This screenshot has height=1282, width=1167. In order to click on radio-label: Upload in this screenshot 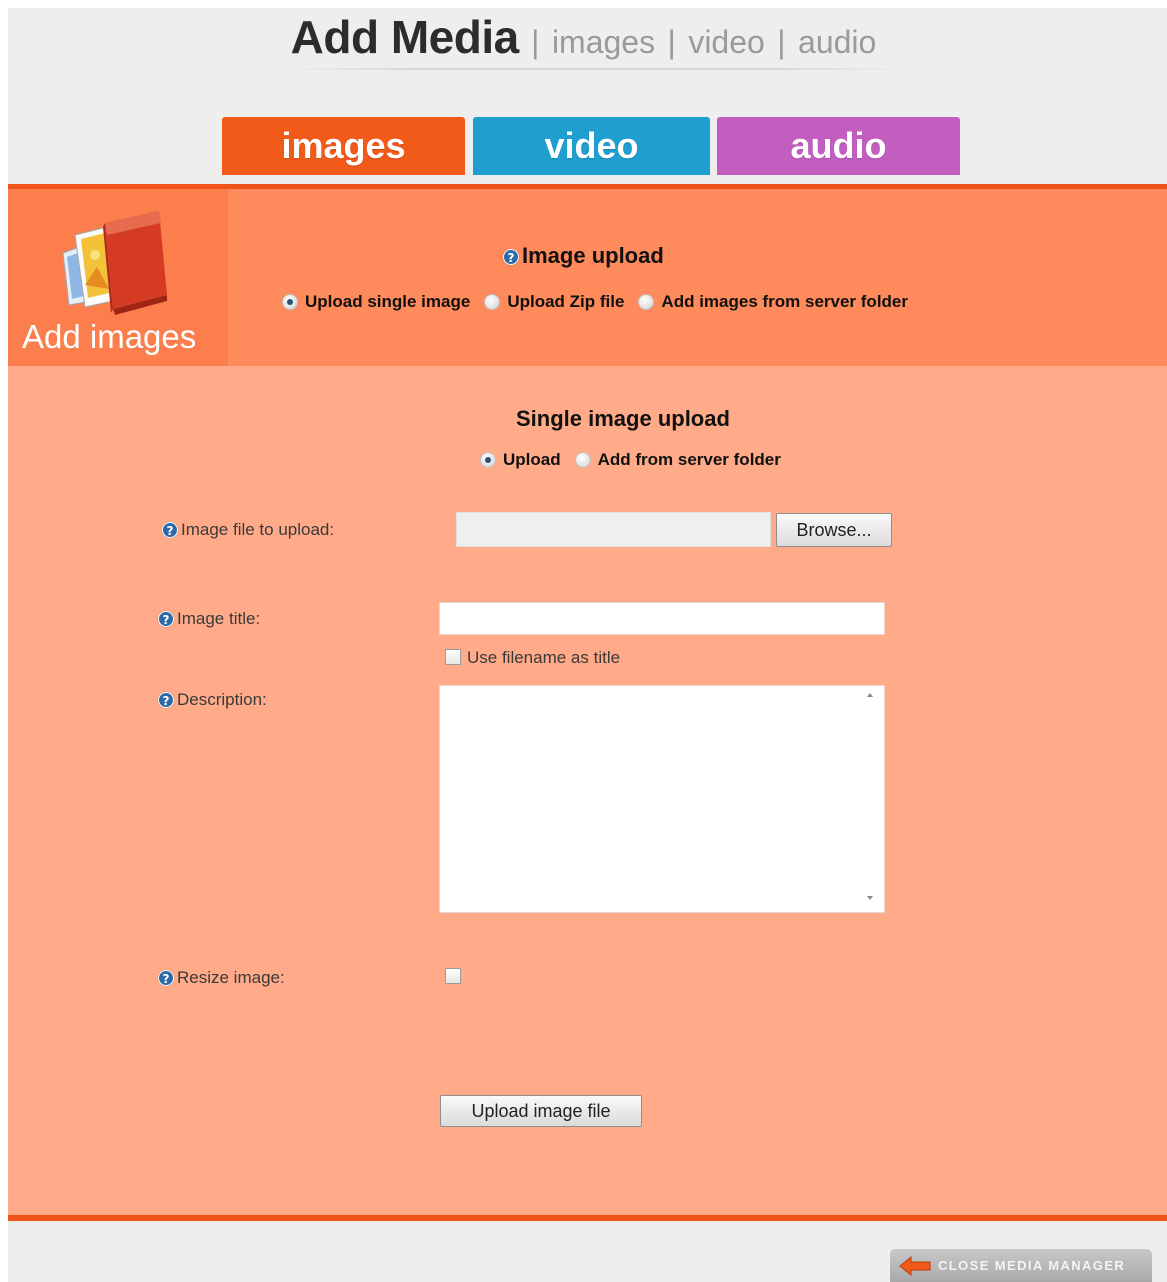, I will do `click(532, 459)`.